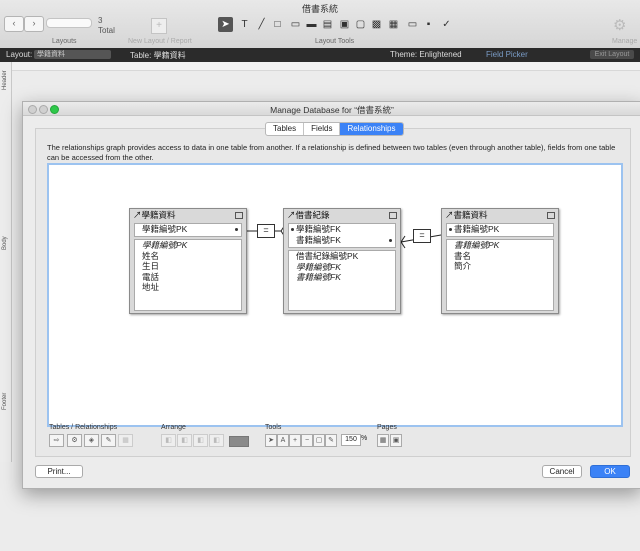 The image size is (640, 551). What do you see at coordinates (188, 256) in the screenshot?
I see `field-item: 姓名` at bounding box center [188, 256].